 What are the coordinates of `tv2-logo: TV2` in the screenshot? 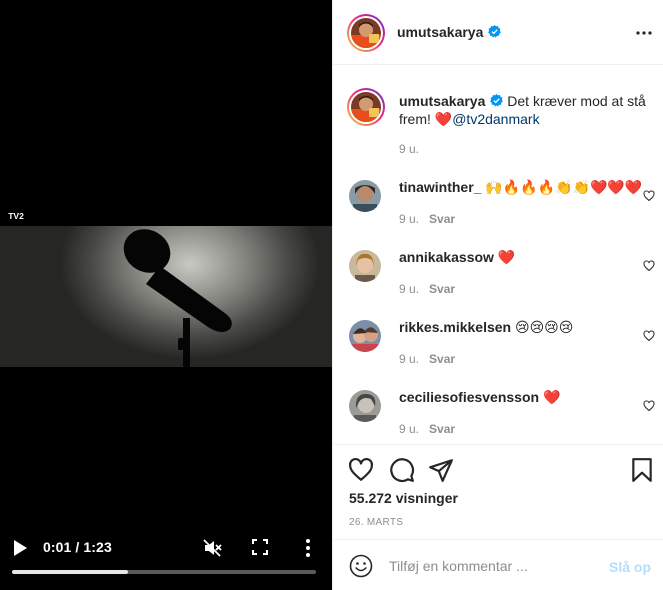 It's located at (16, 215).